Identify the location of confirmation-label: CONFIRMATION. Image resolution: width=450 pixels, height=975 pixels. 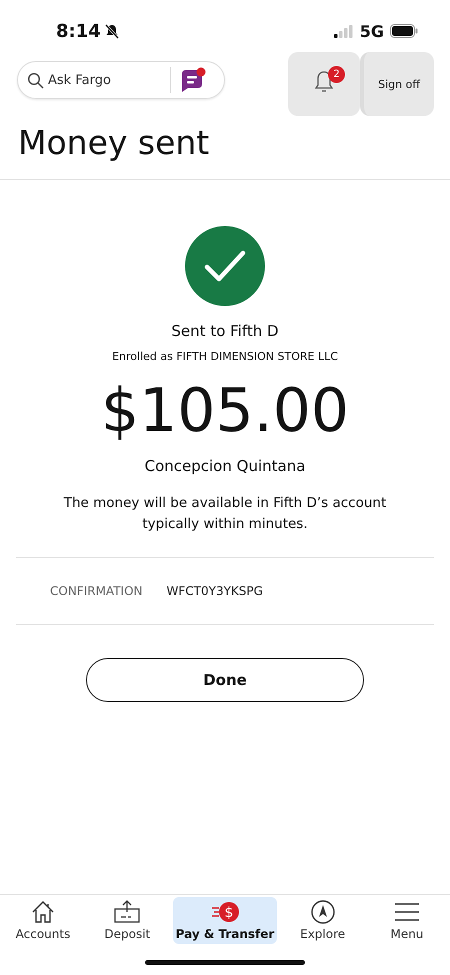
(96, 591).